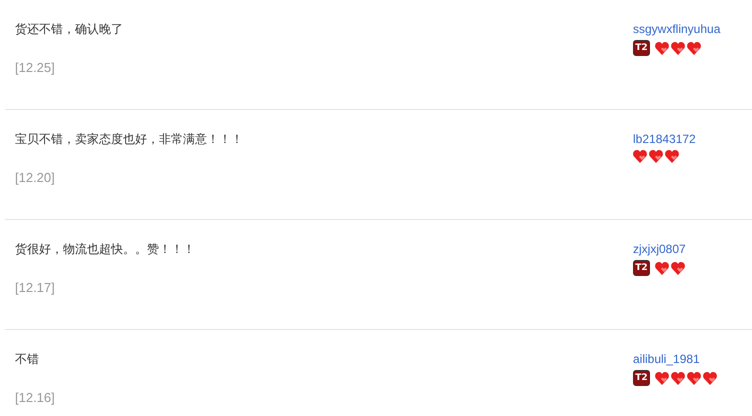  What do you see at coordinates (105, 249) in the screenshot?
I see `review-comment: 货很好，物流也超快。。赞！！！` at bounding box center [105, 249].